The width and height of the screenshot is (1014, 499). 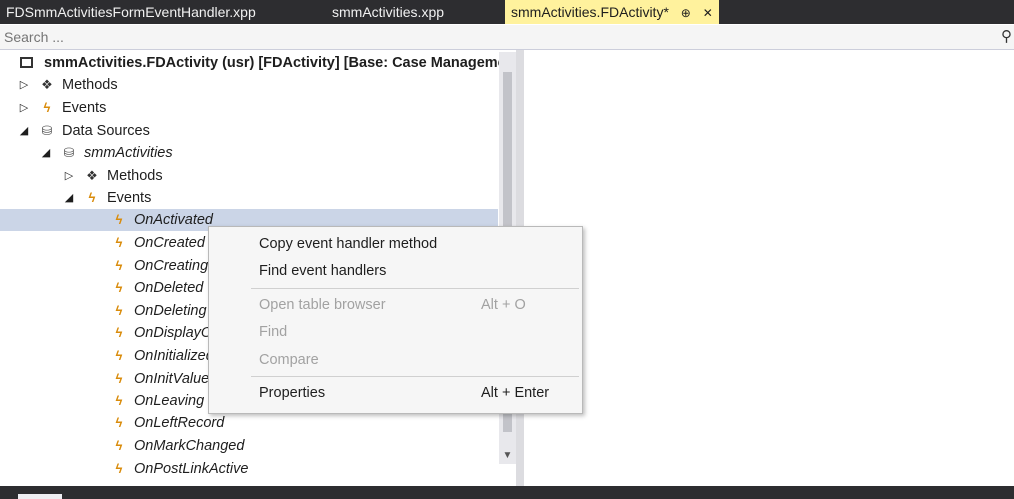 What do you see at coordinates (289, 360) in the screenshot?
I see `menu-item-label: Compare` at bounding box center [289, 360].